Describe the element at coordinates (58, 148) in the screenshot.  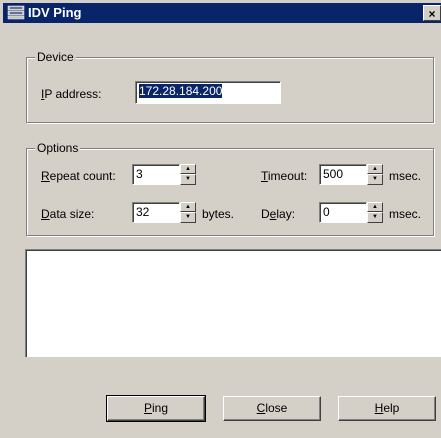
I see `options-group-label: Options` at that location.